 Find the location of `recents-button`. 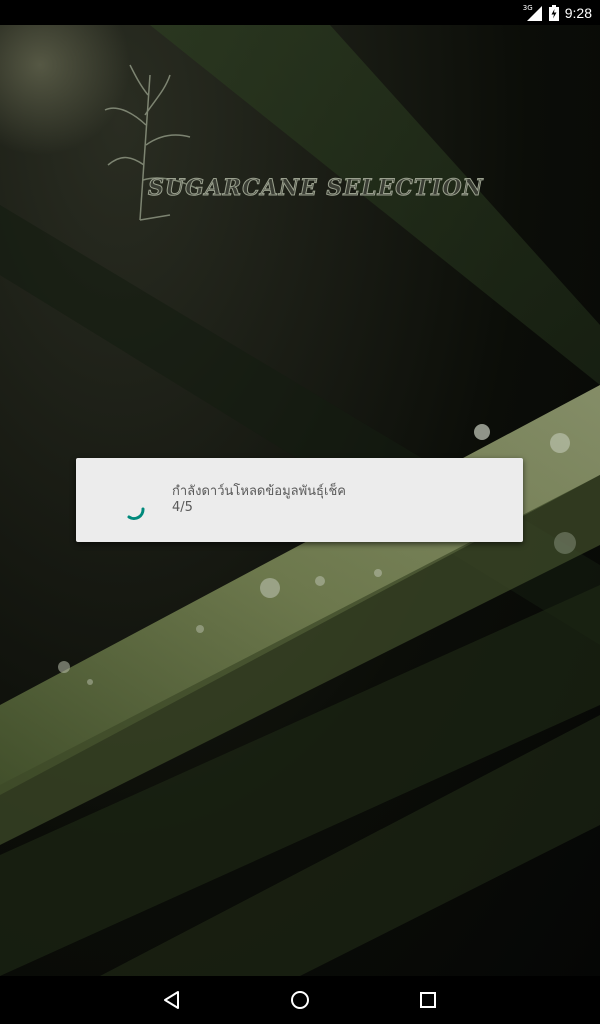

recents-button is located at coordinates (428, 1000).